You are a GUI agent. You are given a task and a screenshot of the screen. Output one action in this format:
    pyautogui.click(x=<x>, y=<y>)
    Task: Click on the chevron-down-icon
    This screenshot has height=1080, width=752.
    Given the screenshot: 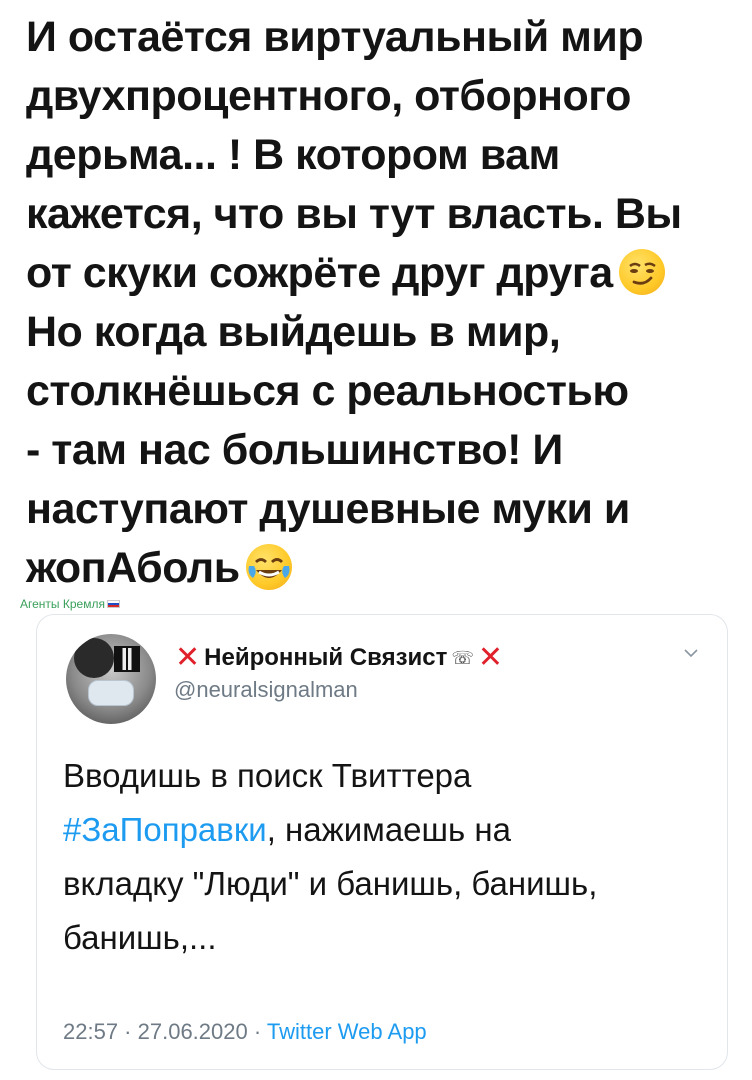 What is the action you would take?
    pyautogui.click(x=691, y=653)
    